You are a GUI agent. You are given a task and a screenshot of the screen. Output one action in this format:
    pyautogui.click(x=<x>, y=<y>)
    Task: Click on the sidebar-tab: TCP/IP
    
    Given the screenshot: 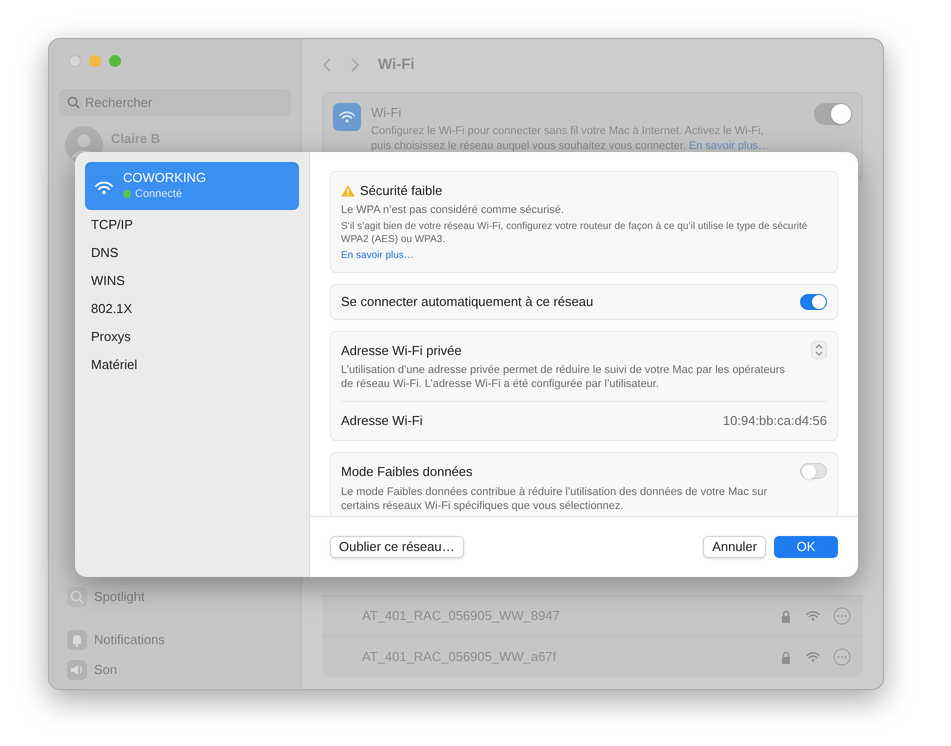 What is the action you would take?
    pyautogui.click(x=192, y=225)
    